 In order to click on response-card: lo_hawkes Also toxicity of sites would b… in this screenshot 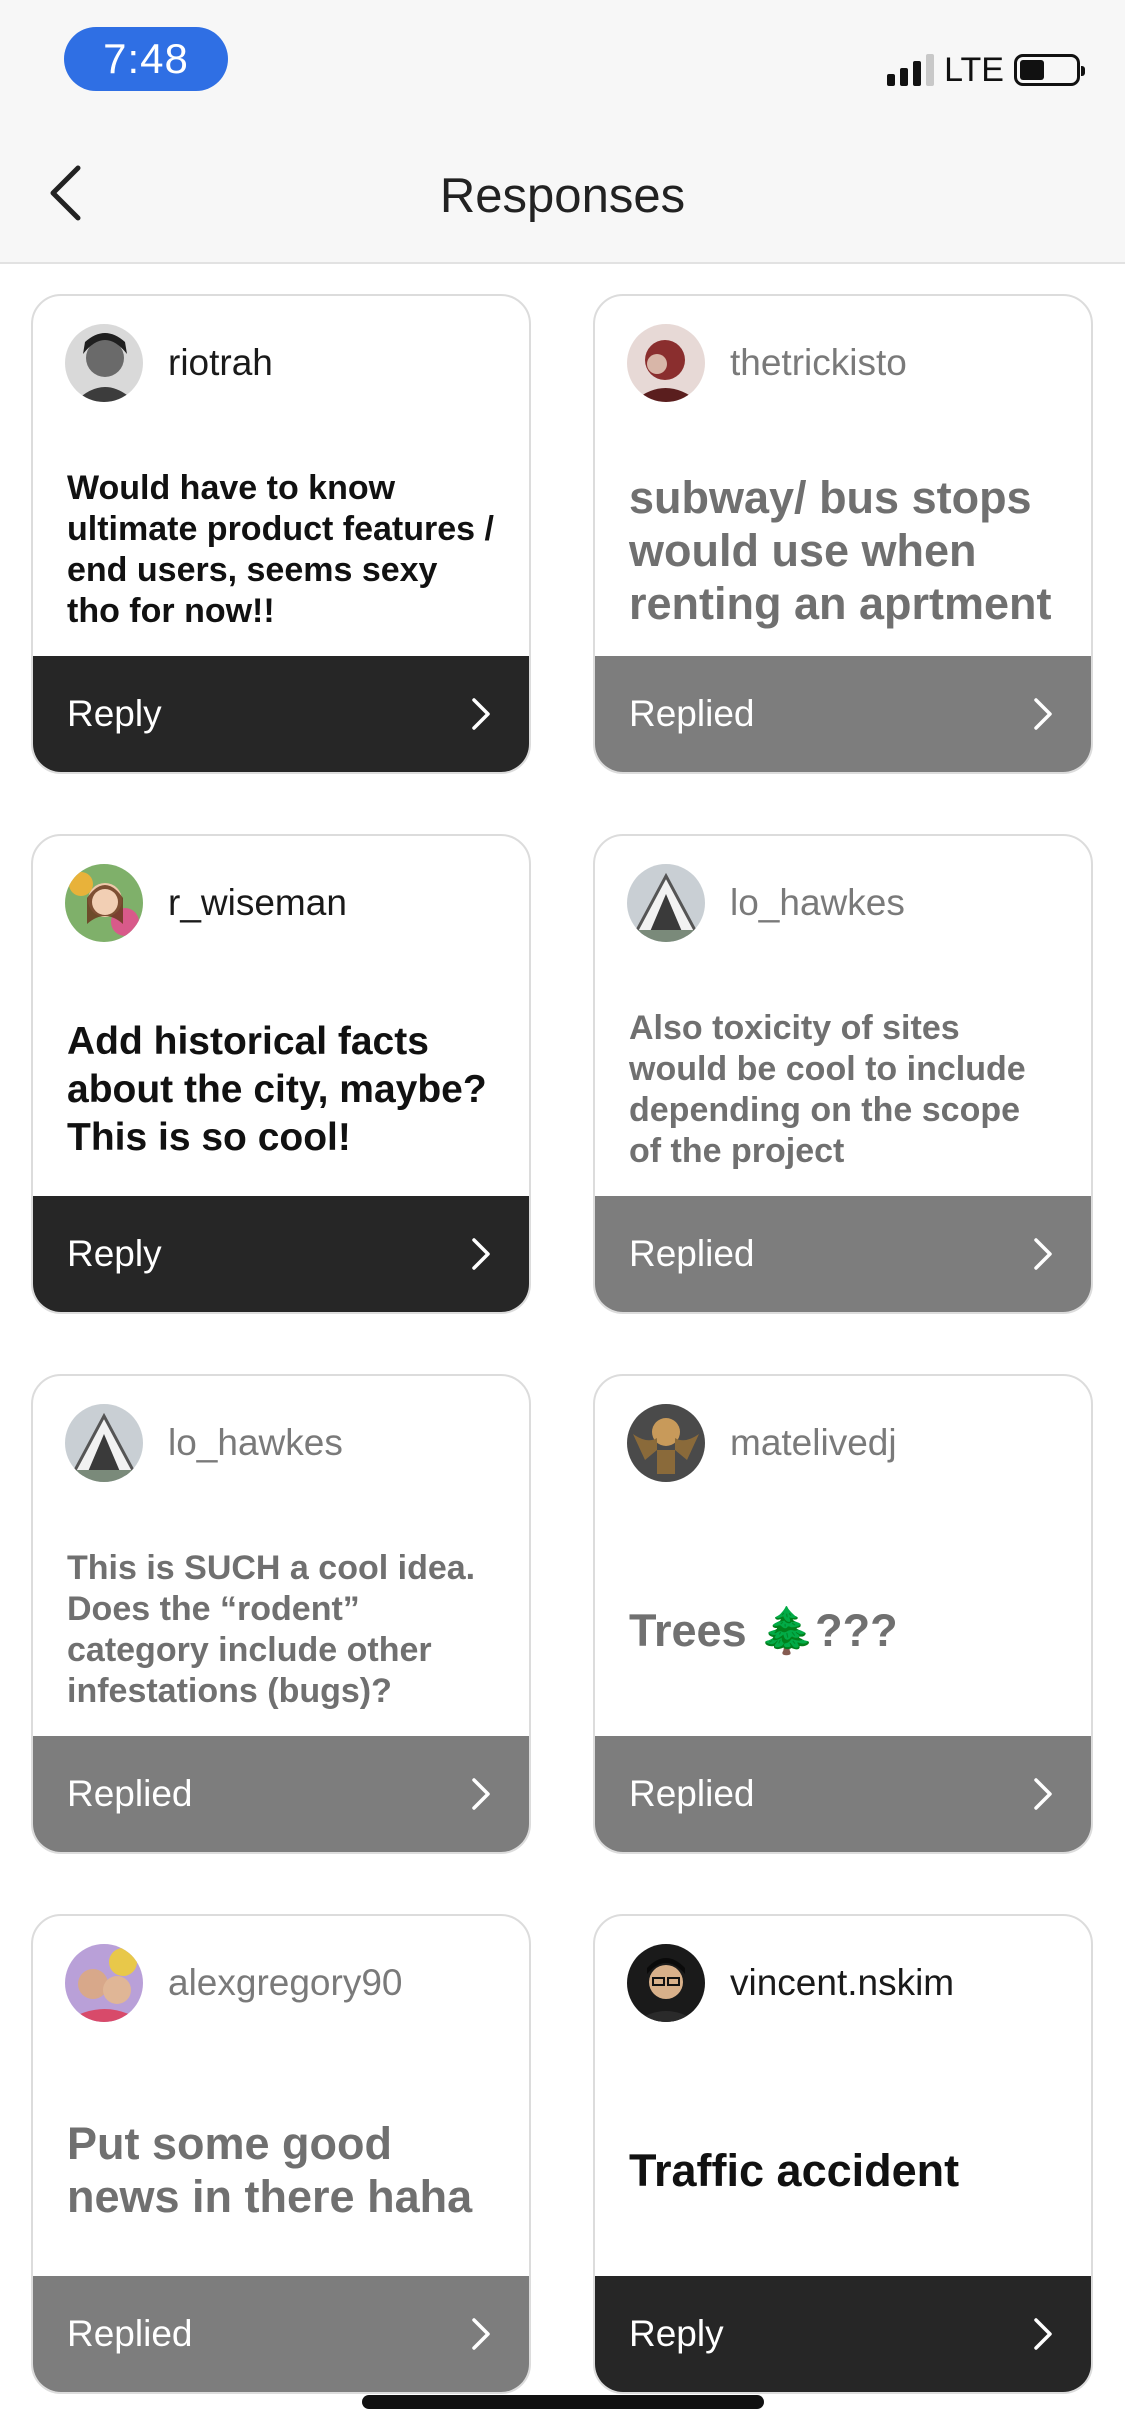, I will do `click(843, 1074)`.